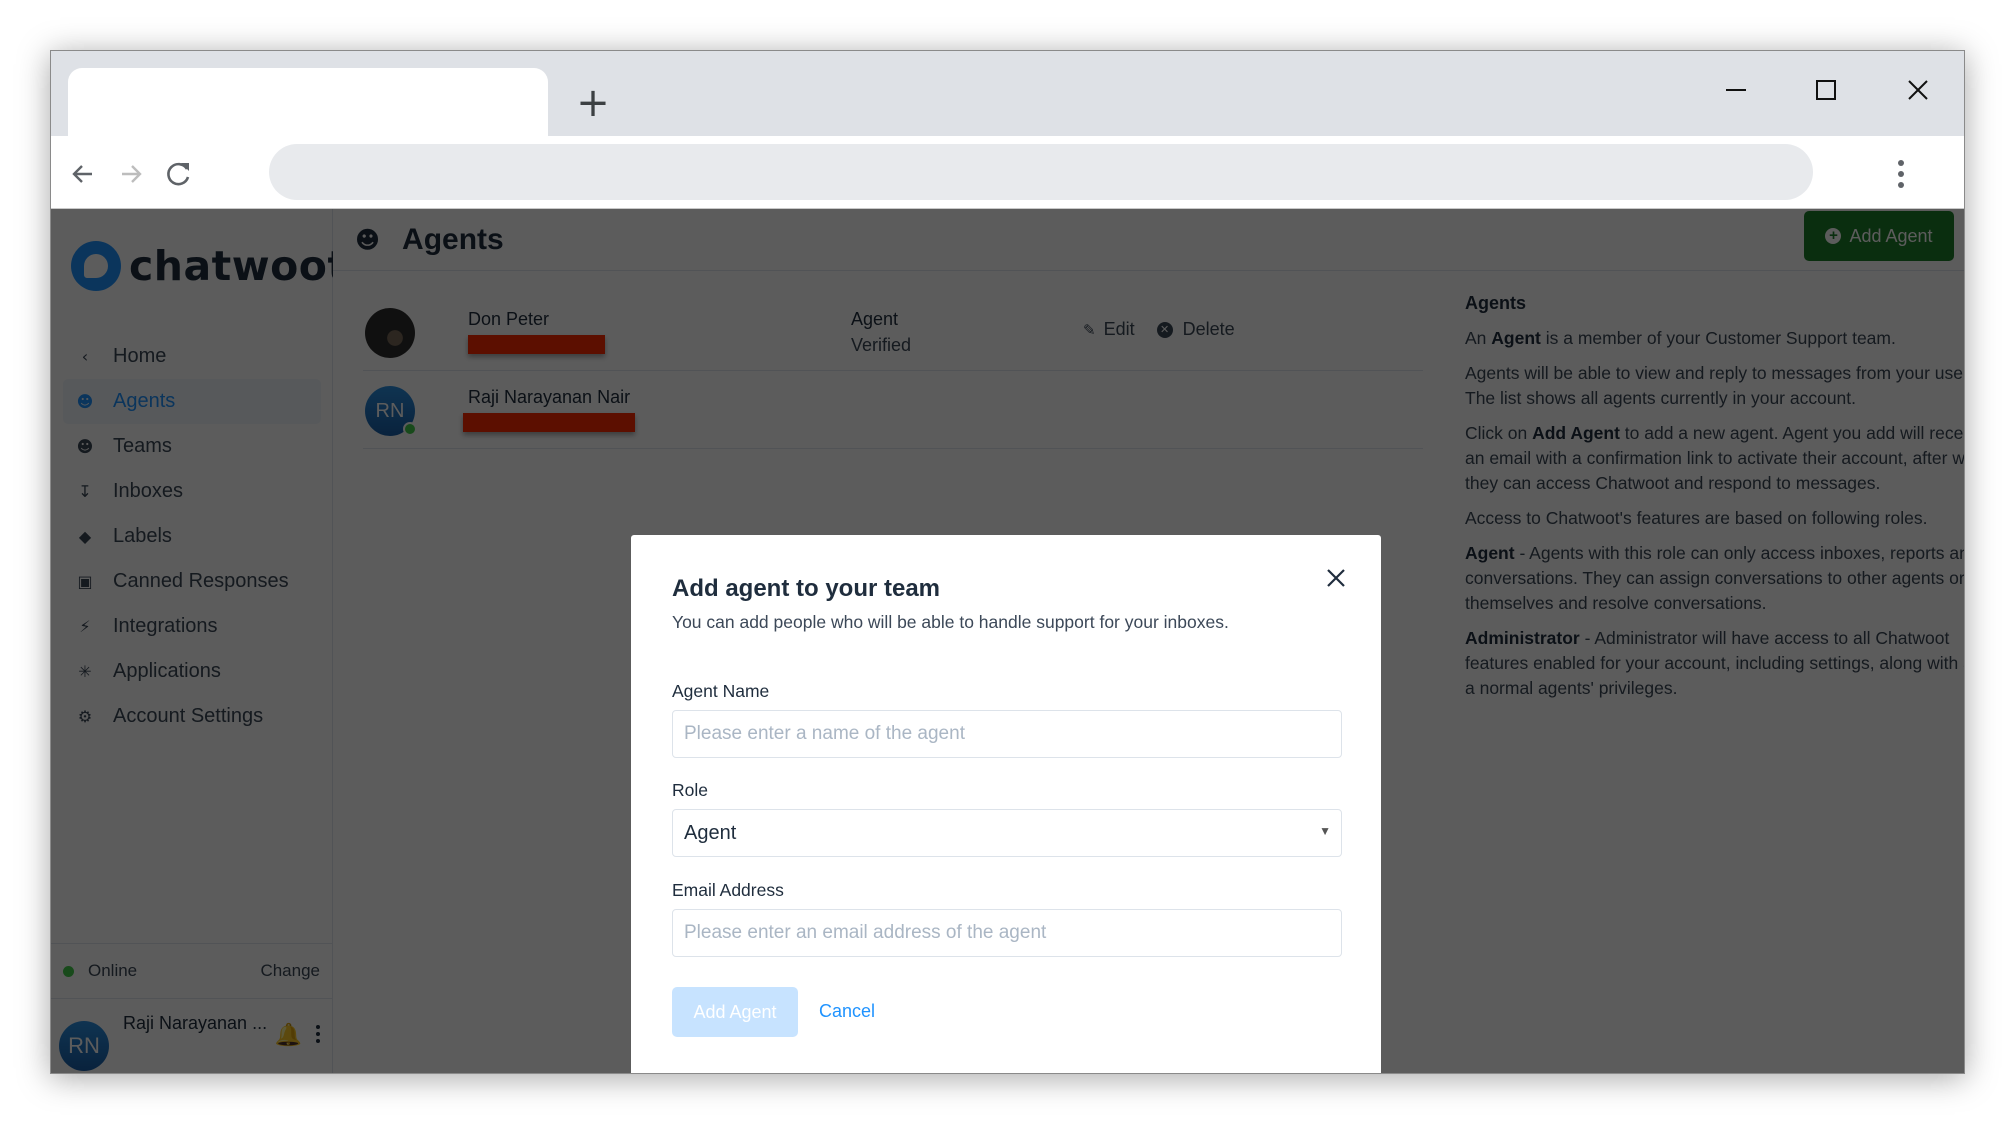 This screenshot has width=2016, height=1125. Describe the element at coordinates (1007, 734) in the screenshot. I see `agent-name-input` at that location.